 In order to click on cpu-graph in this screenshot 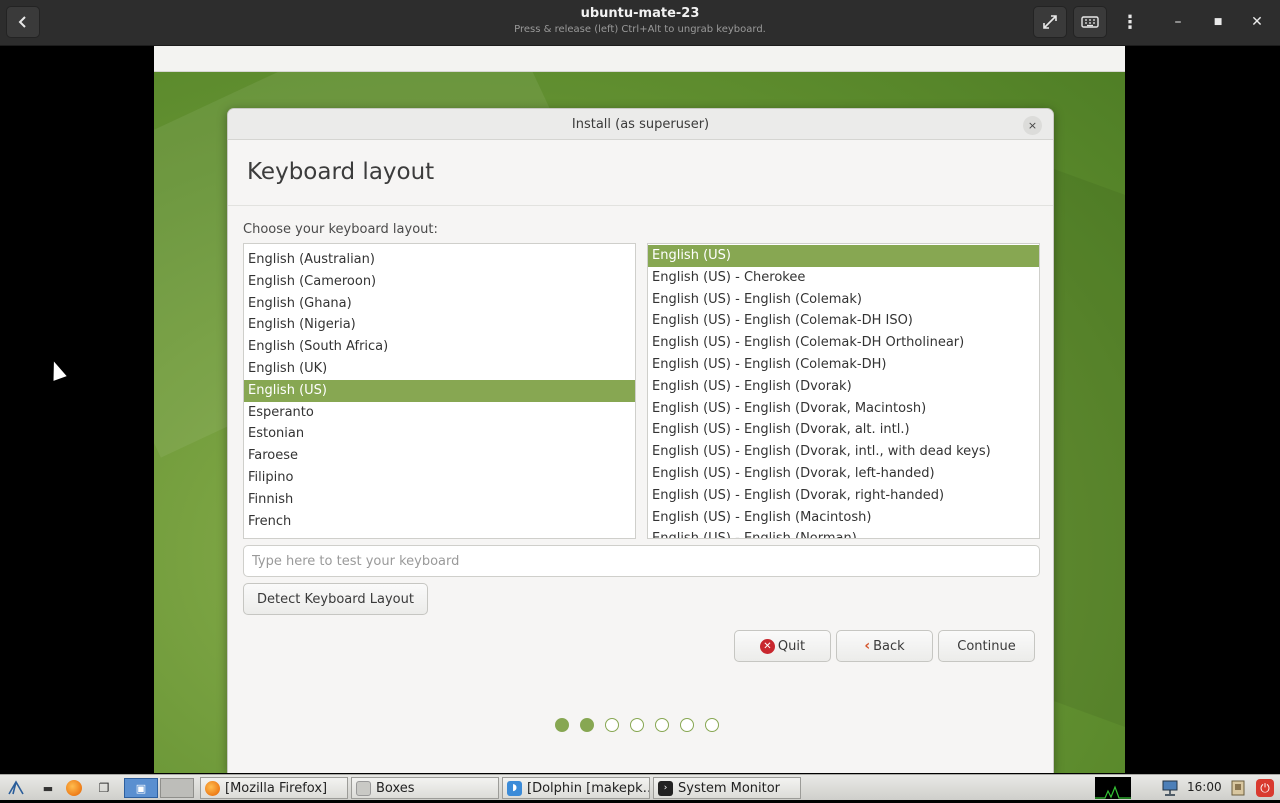, I will do `click(1113, 788)`.